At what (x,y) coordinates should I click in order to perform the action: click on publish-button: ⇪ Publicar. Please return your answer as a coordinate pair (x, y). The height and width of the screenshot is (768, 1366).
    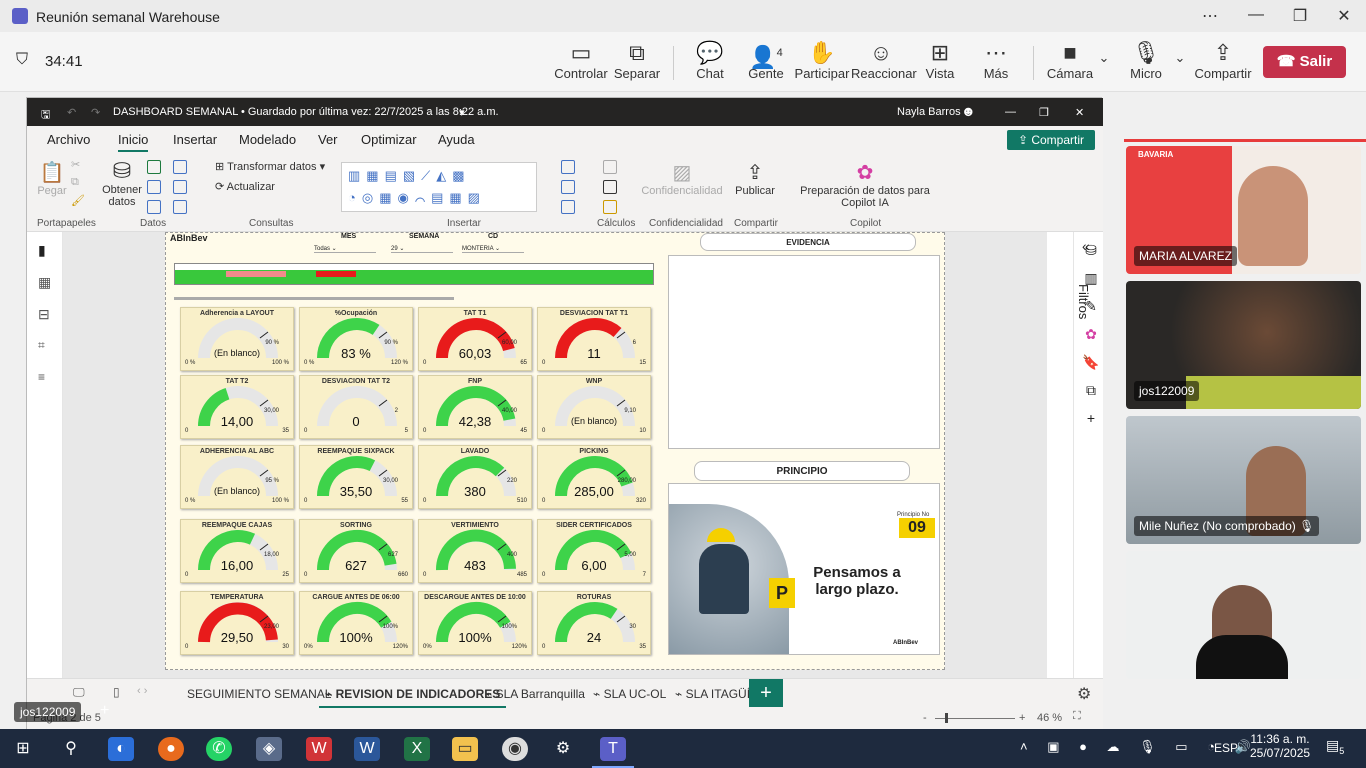
    Looking at the image, I should click on (755, 178).